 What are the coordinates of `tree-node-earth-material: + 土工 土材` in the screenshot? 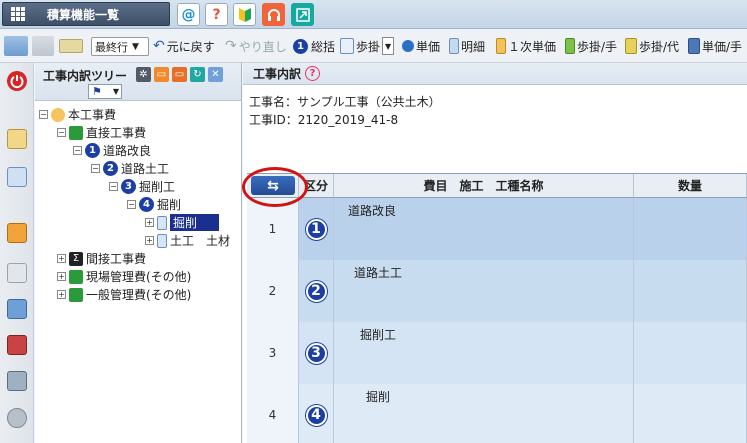 It's located at (187, 240).